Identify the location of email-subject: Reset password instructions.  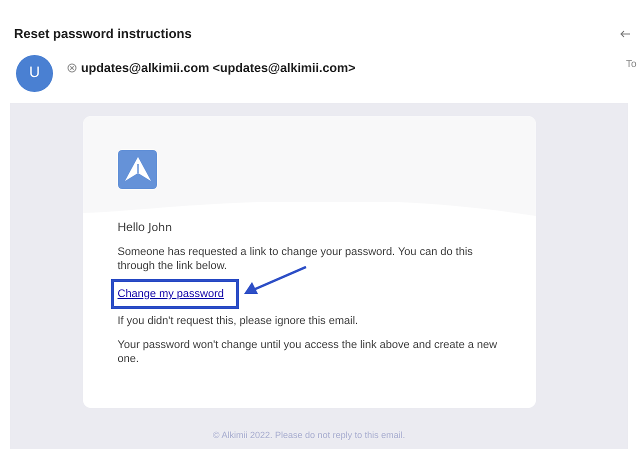
(103, 34).